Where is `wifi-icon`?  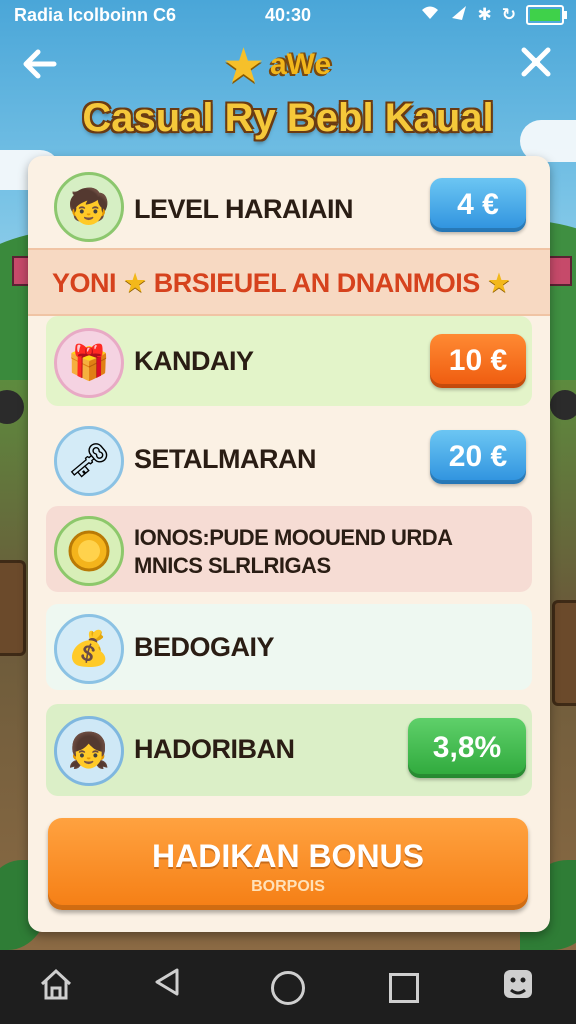
wifi-icon is located at coordinates (430, 14).